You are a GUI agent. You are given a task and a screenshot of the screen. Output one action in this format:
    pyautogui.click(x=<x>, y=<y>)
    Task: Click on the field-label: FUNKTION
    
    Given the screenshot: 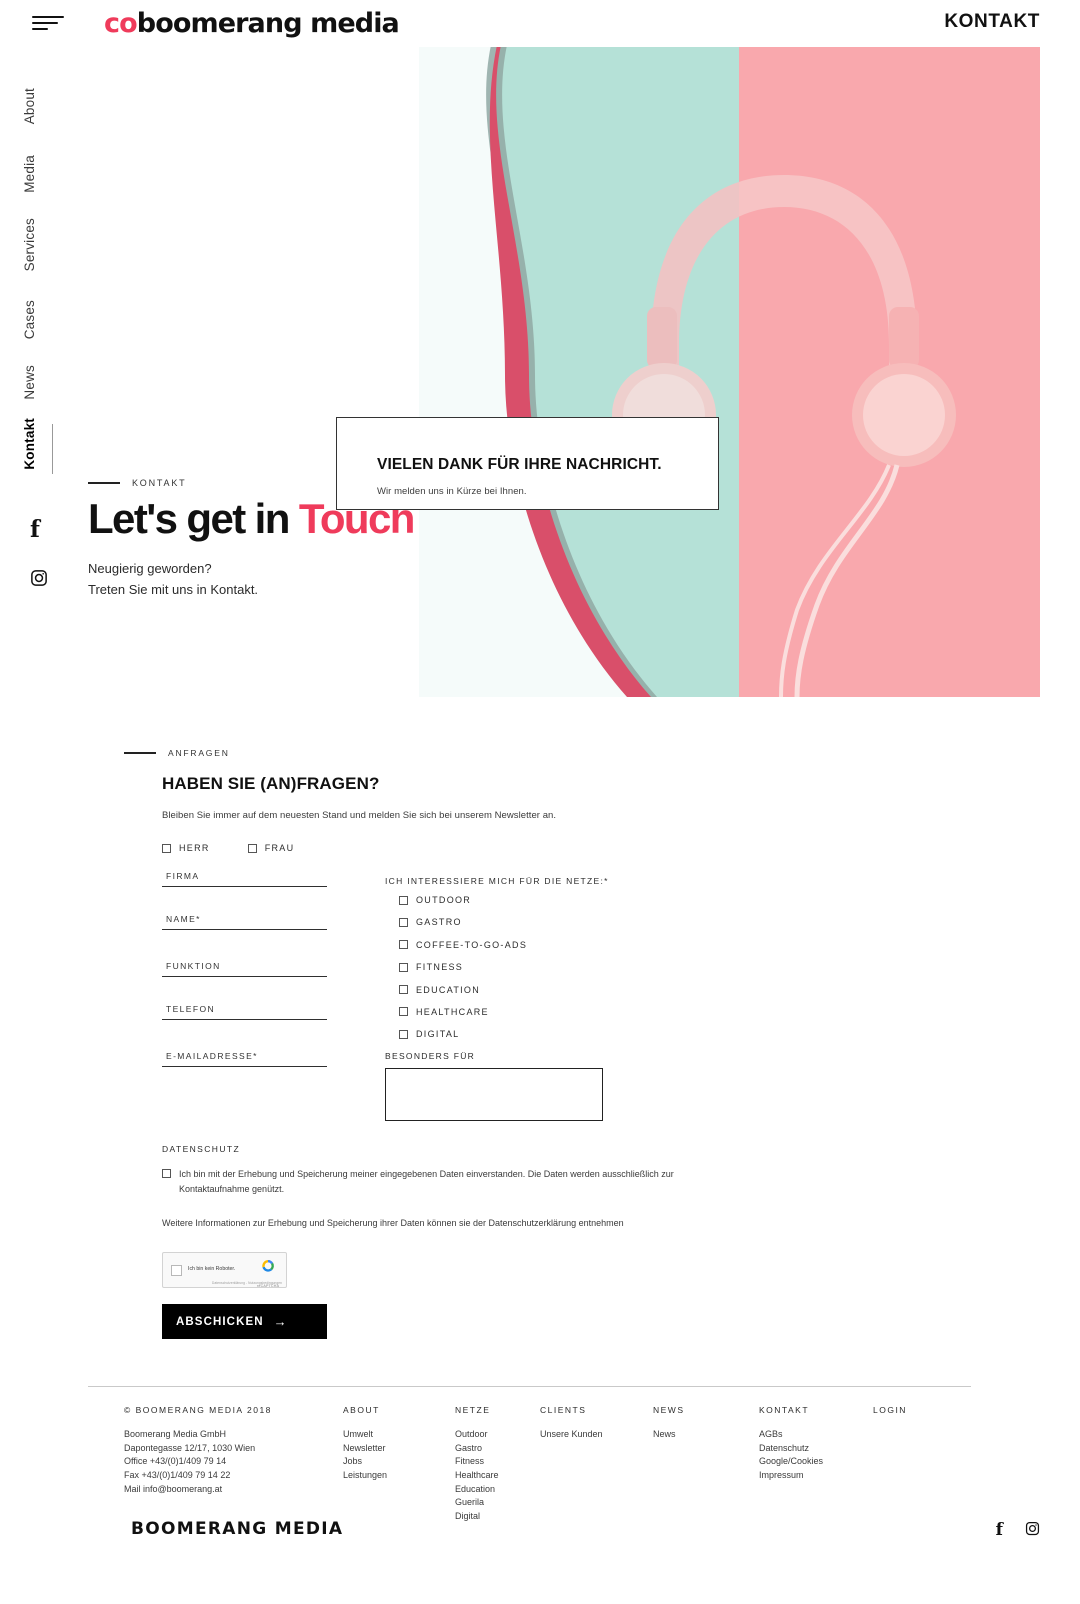 What is the action you would take?
    pyautogui.click(x=193, y=966)
    